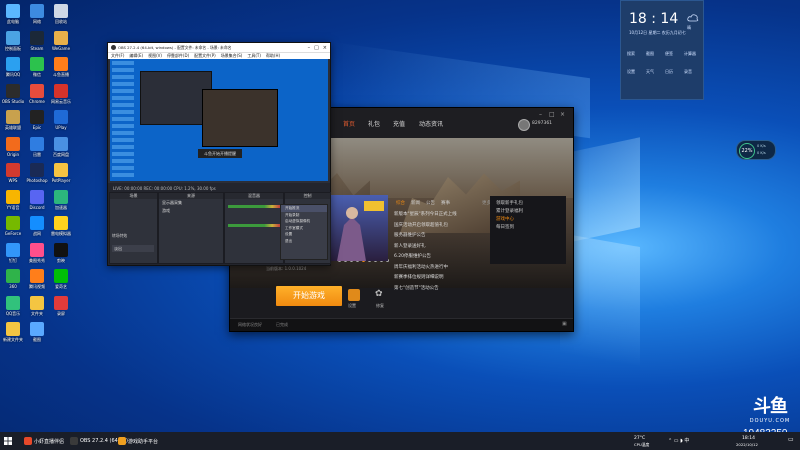  Describe the element at coordinates (431, 123) in the screenshot. I see `nav-news: 动态资讯` at that location.